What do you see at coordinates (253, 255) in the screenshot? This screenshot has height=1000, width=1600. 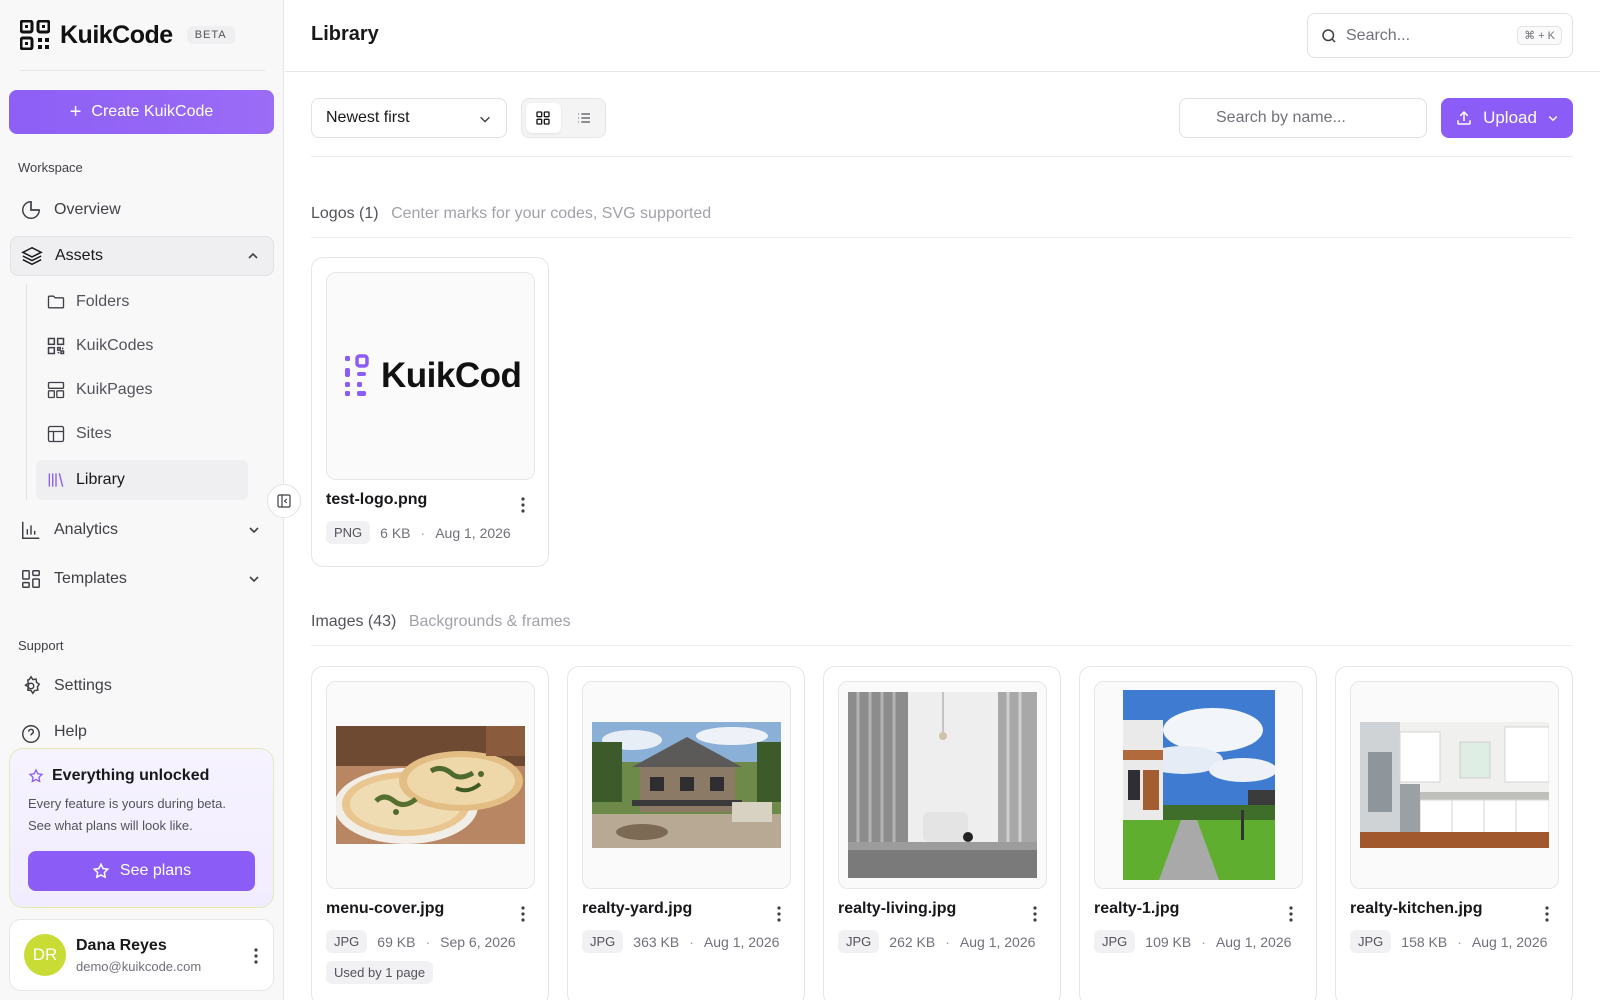 I see `chevron-up-icon` at bounding box center [253, 255].